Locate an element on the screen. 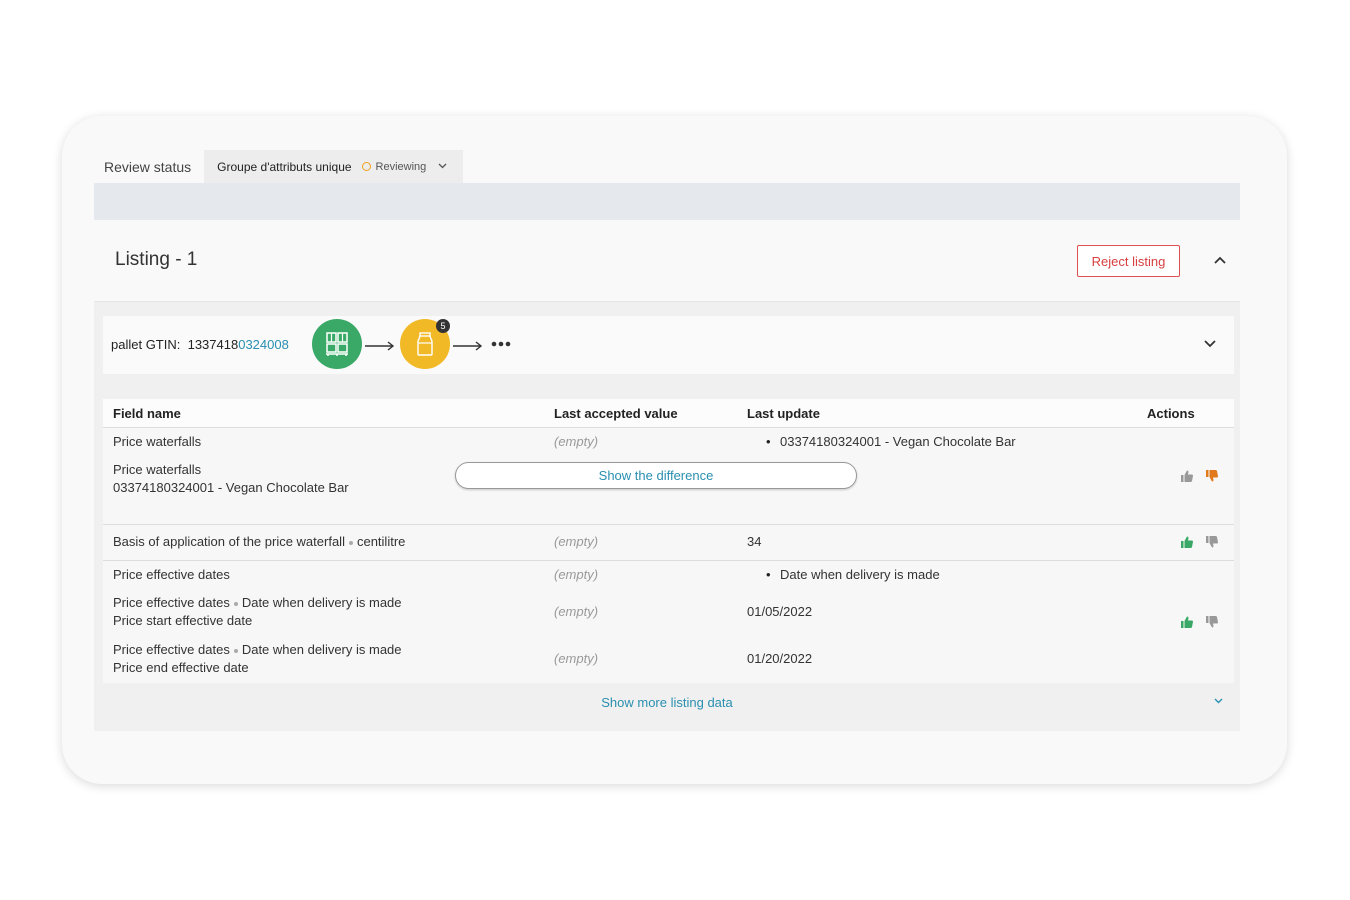 Image resolution: width=1350 pixels, height=900 pixels. reject-listing-button: Reject listing is located at coordinates (1128, 261).